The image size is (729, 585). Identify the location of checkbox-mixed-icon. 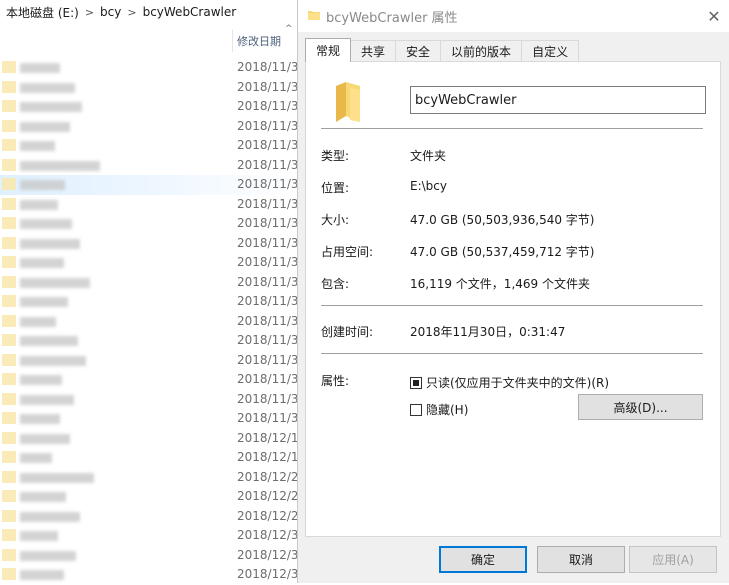
(416, 382).